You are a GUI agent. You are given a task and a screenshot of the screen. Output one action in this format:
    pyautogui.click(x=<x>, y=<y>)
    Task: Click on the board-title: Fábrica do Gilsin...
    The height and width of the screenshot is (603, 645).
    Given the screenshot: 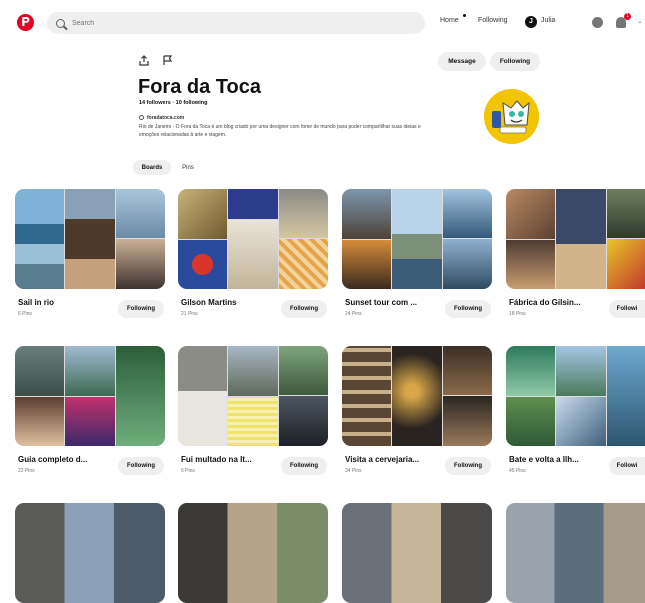 What is the action you would take?
    pyautogui.click(x=545, y=302)
    